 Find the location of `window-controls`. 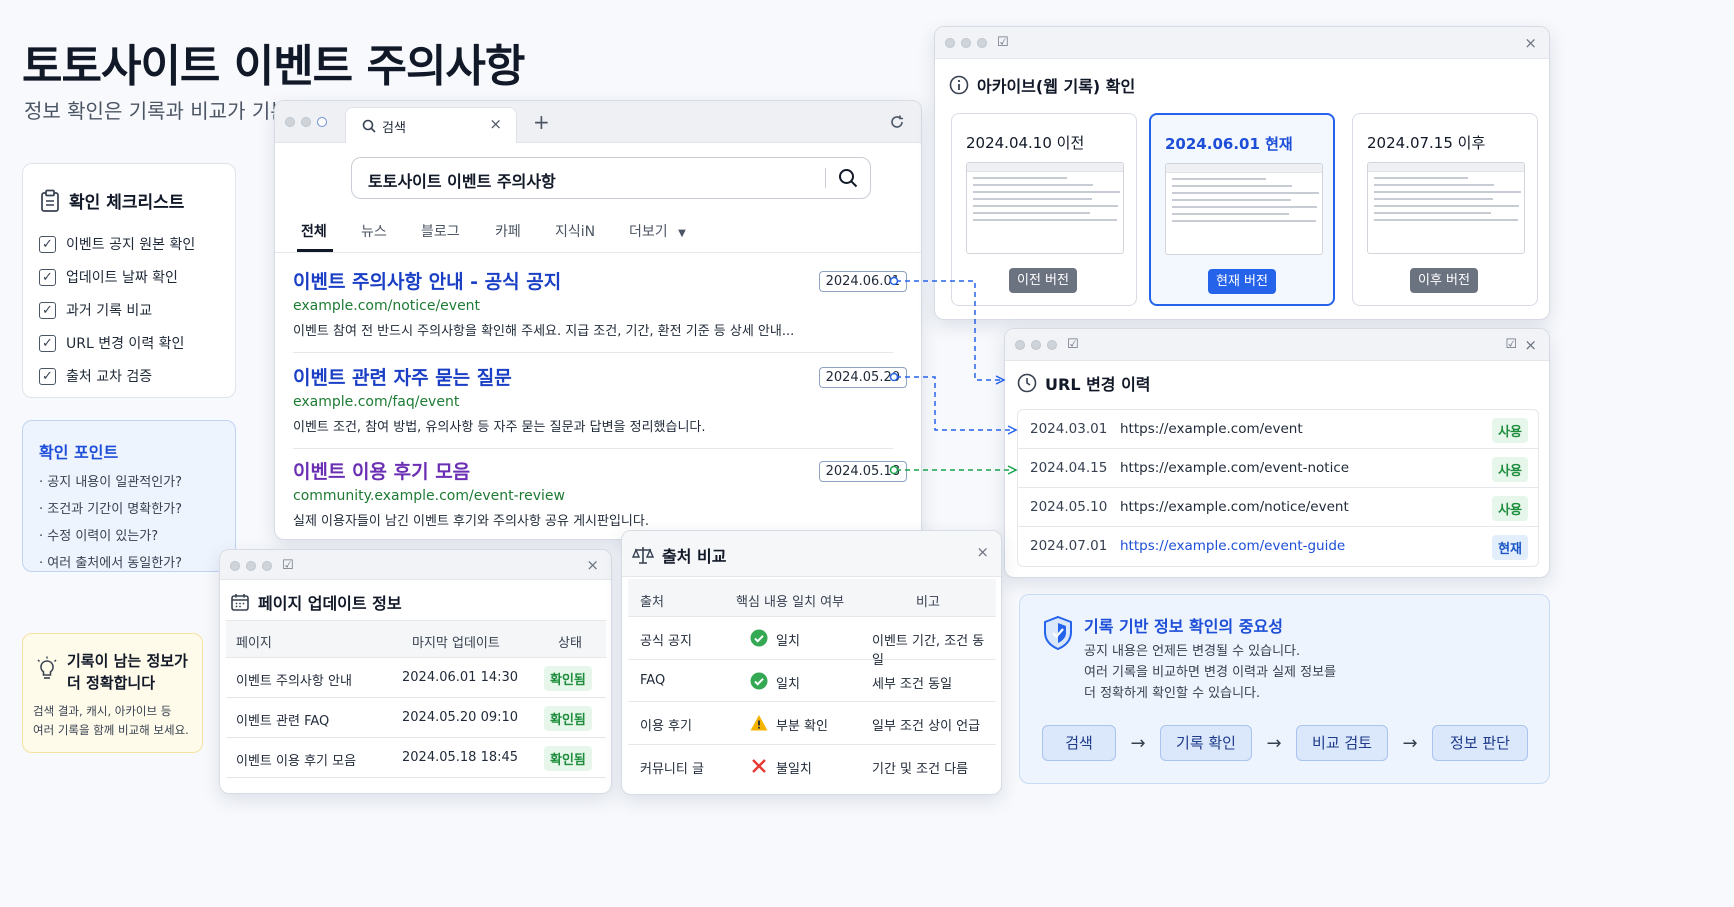

window-controls is located at coordinates (306, 122).